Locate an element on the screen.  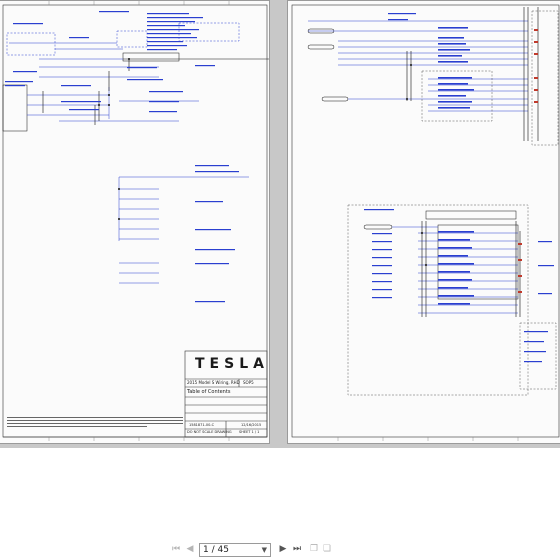
sheet-number: SHEET 1 / 1 is located at coordinates (249, 432).